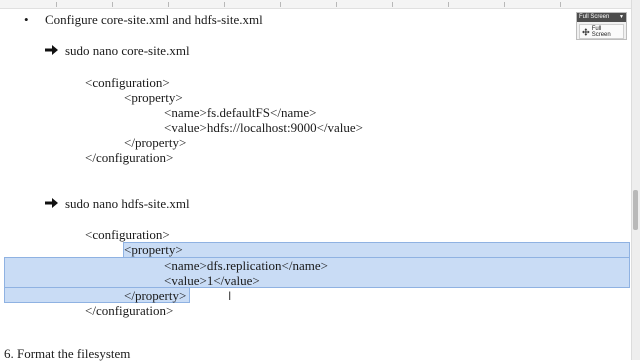 The image size is (640, 361). Describe the element at coordinates (212, 280) in the screenshot. I see `xml-line: <value>1</value>` at that location.